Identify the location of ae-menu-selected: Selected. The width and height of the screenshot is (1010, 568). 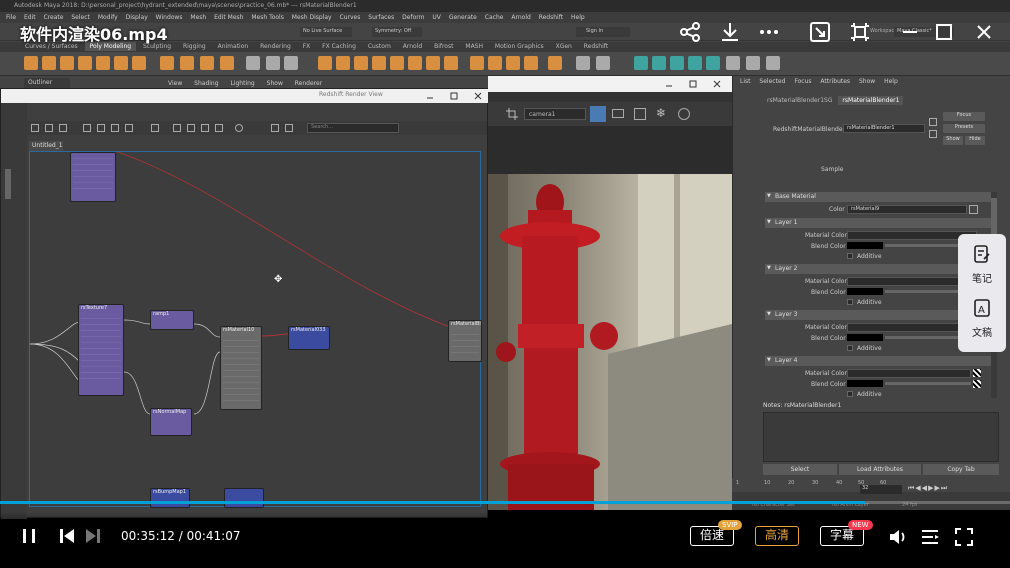
(772, 81).